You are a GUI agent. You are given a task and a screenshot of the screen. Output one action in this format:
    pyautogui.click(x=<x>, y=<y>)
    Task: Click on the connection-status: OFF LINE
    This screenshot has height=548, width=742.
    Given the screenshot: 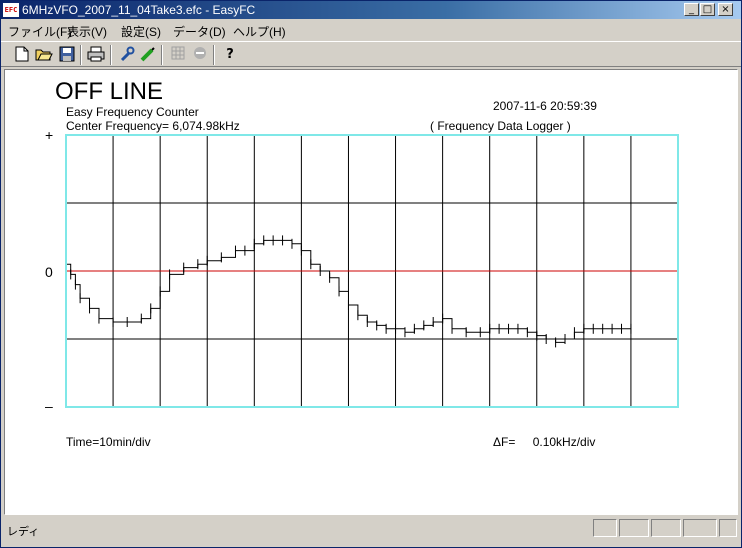 What is the action you would take?
    pyautogui.click(x=109, y=91)
    